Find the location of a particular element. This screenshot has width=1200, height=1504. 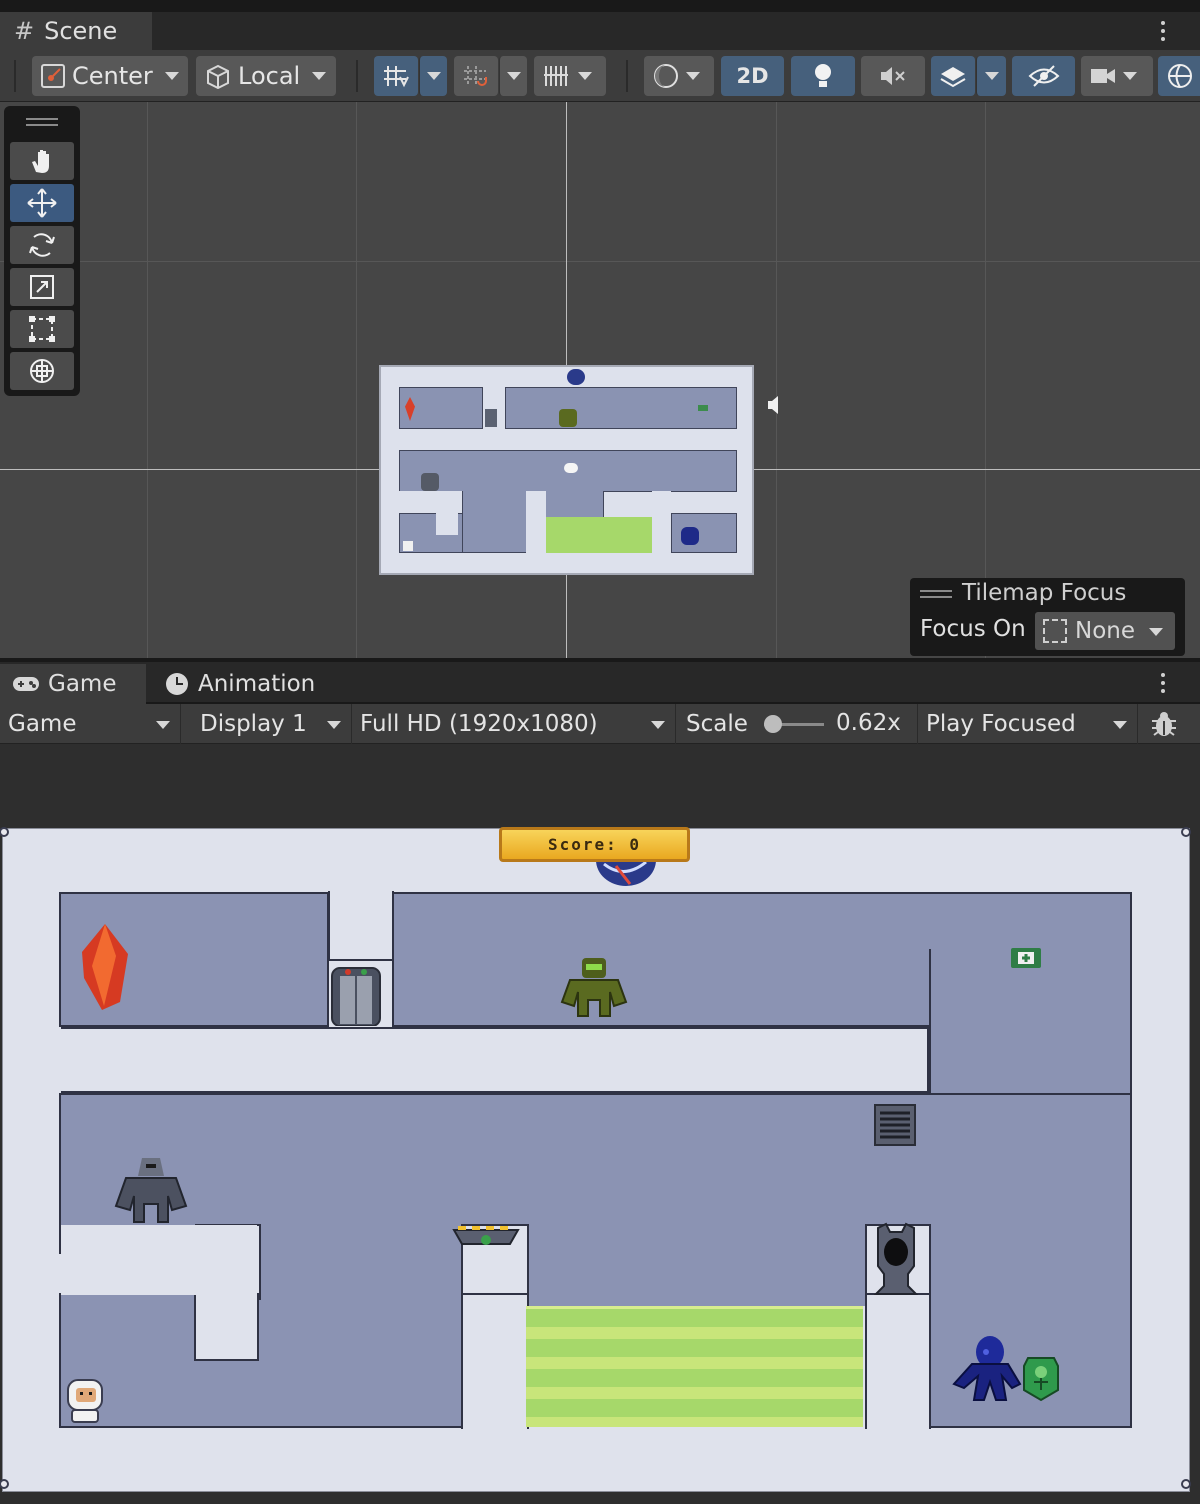

2d-mode-toggle: 2D is located at coordinates (752, 76).